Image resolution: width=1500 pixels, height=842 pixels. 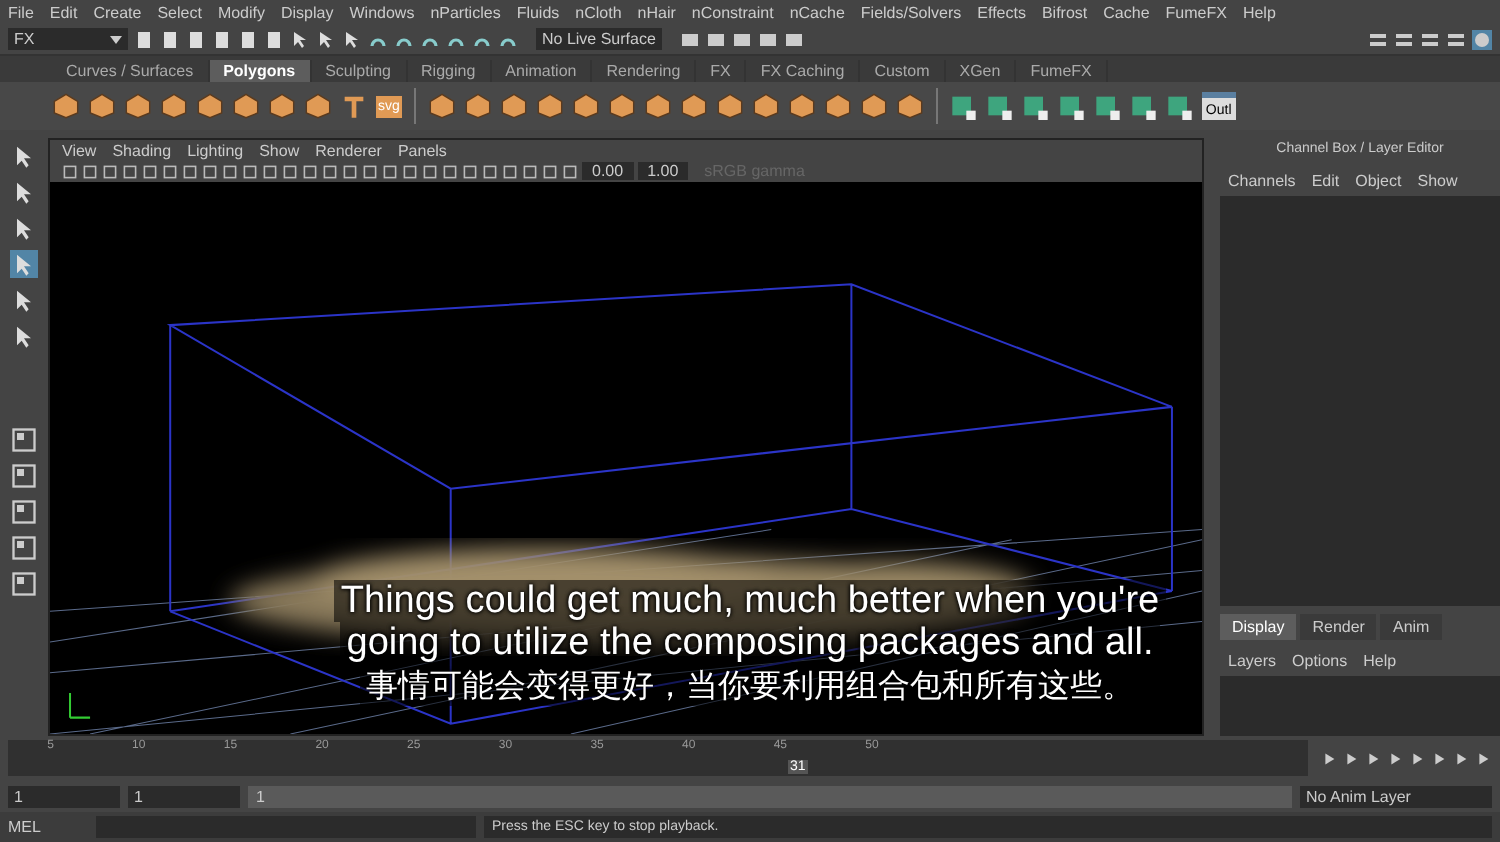 What do you see at coordinates (663, 171) in the screenshot?
I see `gamma-field: 1.00` at bounding box center [663, 171].